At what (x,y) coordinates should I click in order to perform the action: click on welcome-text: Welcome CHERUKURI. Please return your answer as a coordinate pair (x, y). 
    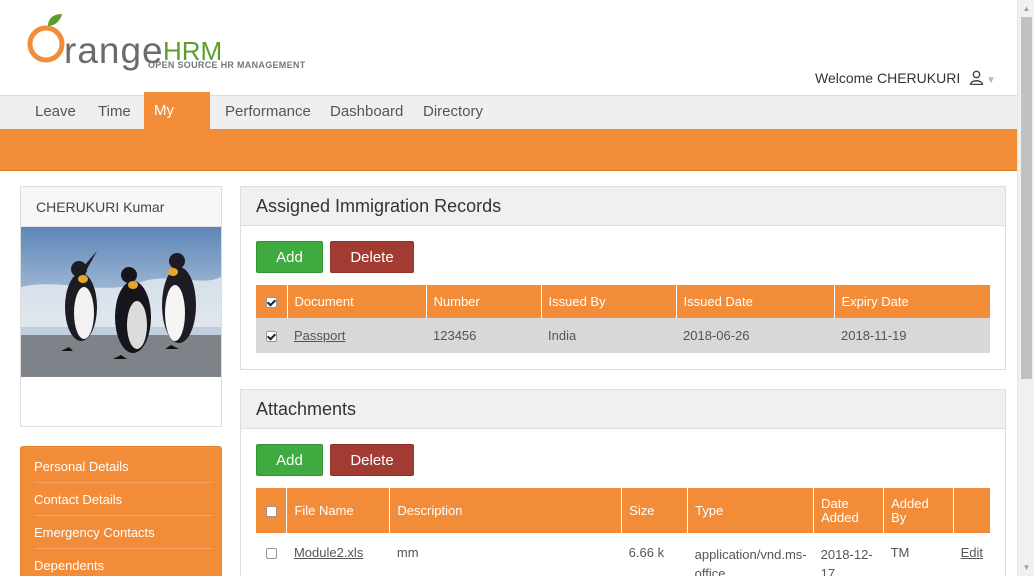
    Looking at the image, I should click on (888, 78).